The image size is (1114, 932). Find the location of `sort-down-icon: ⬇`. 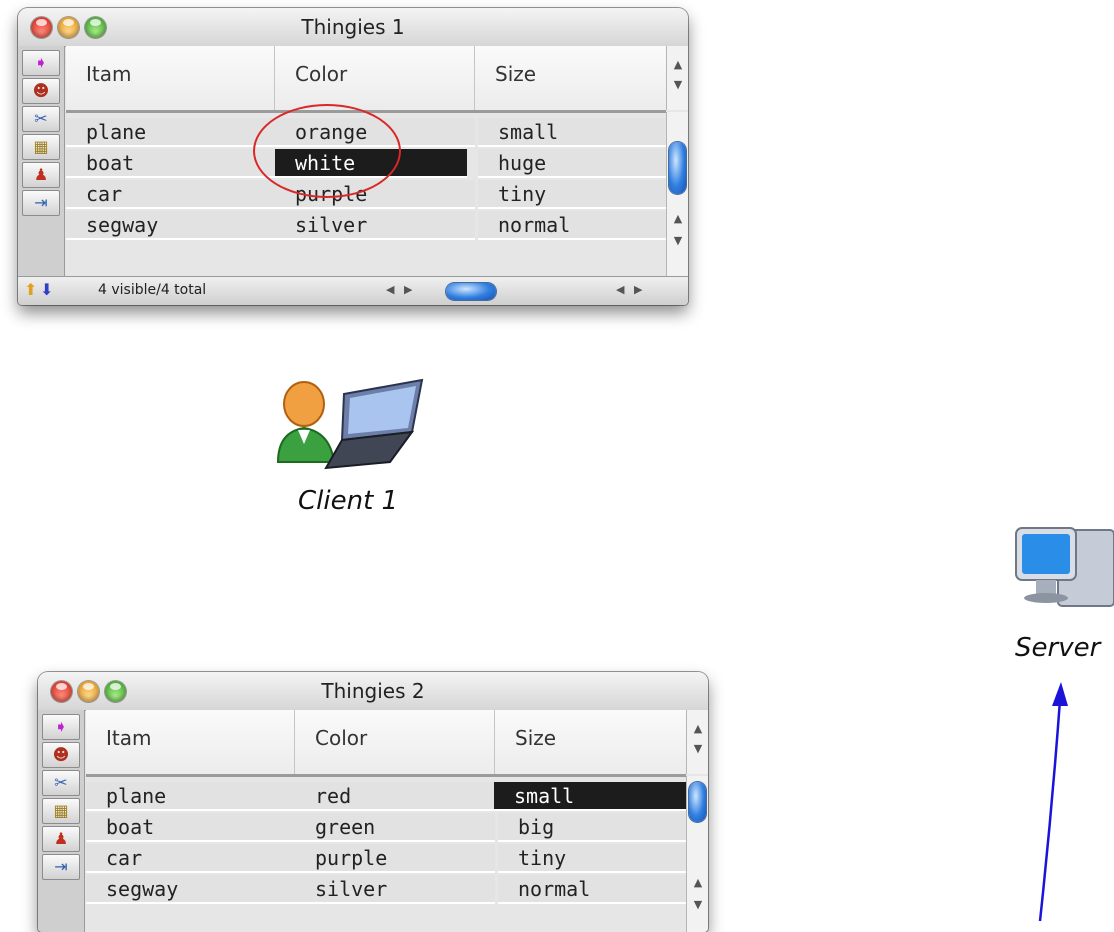

sort-down-icon: ⬇ is located at coordinates (46, 289).